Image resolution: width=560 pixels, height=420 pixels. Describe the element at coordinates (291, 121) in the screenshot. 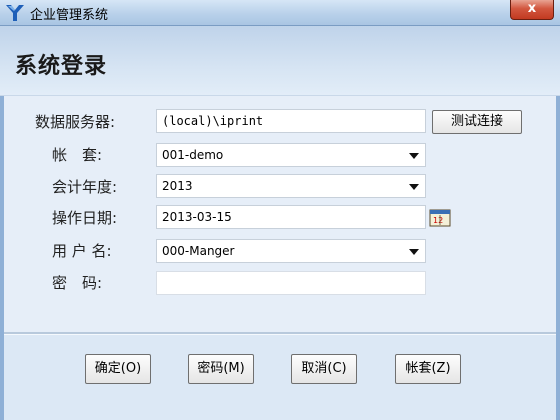

I see `server-input: (local)\iprint` at that location.